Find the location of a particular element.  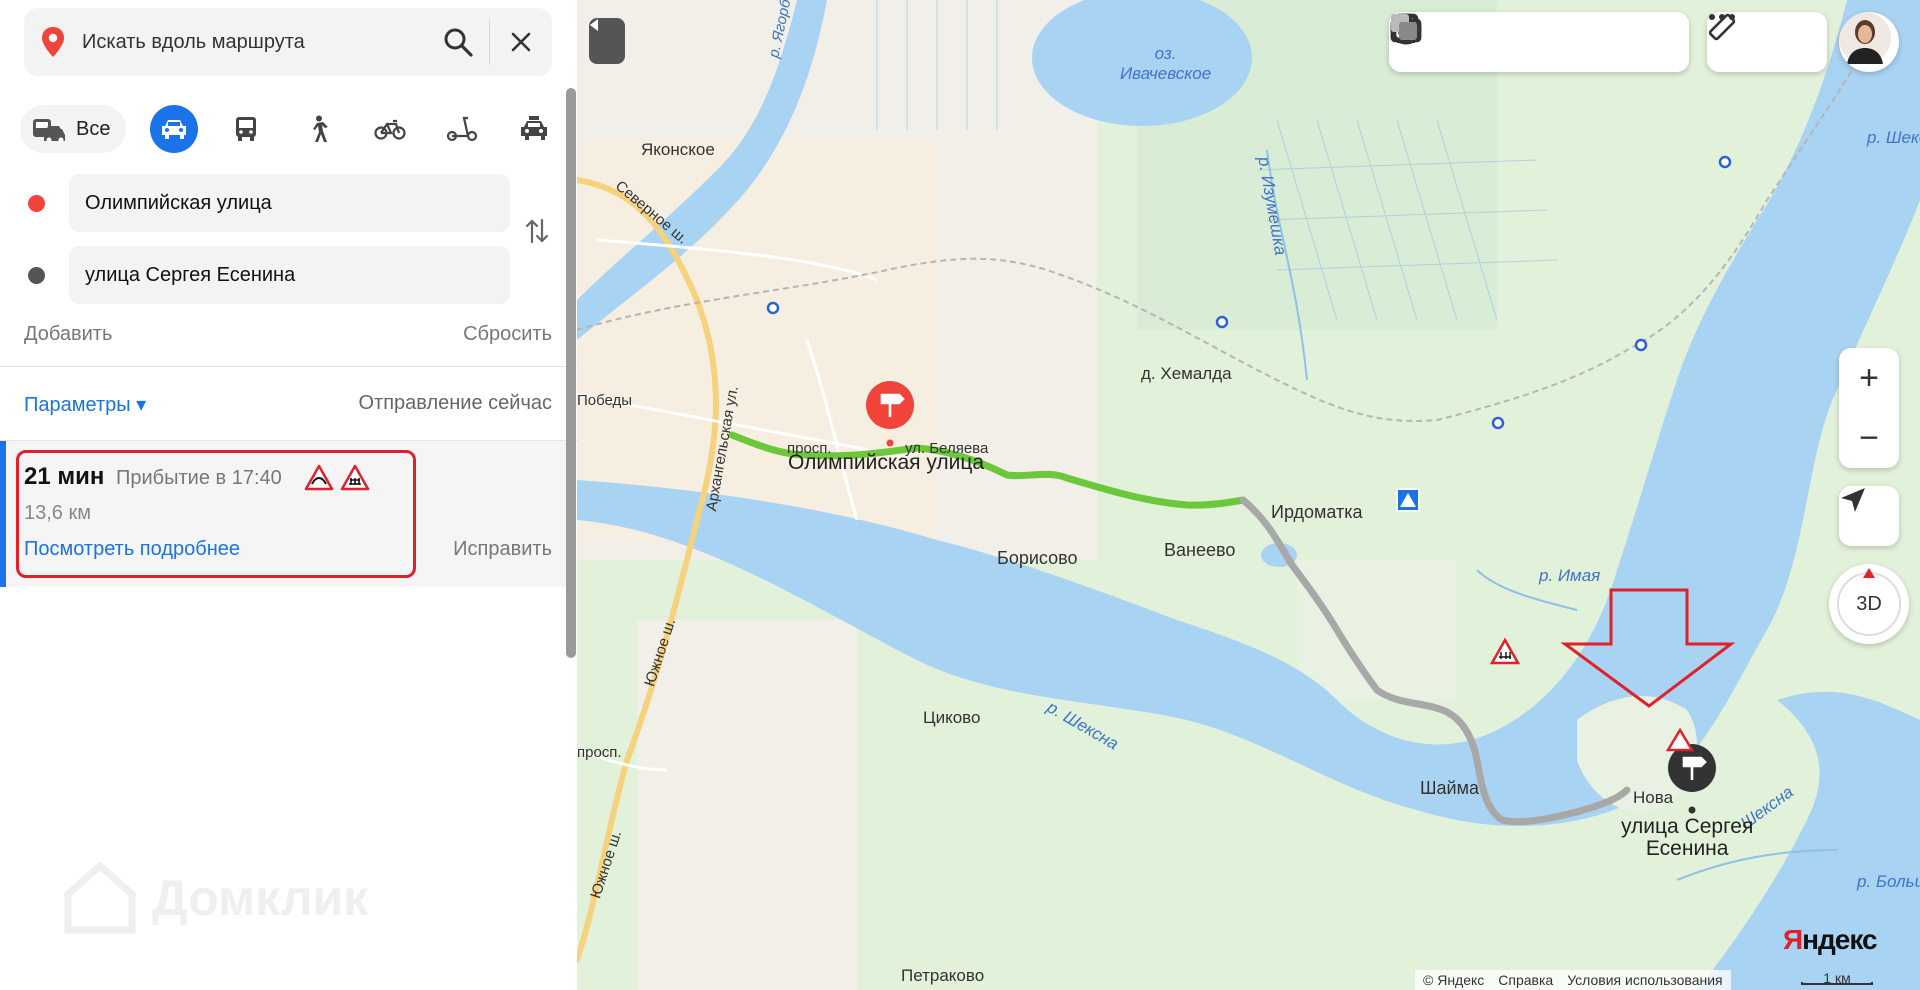

waypoint-actions: Добавить Сбросить is located at coordinates (288, 334).